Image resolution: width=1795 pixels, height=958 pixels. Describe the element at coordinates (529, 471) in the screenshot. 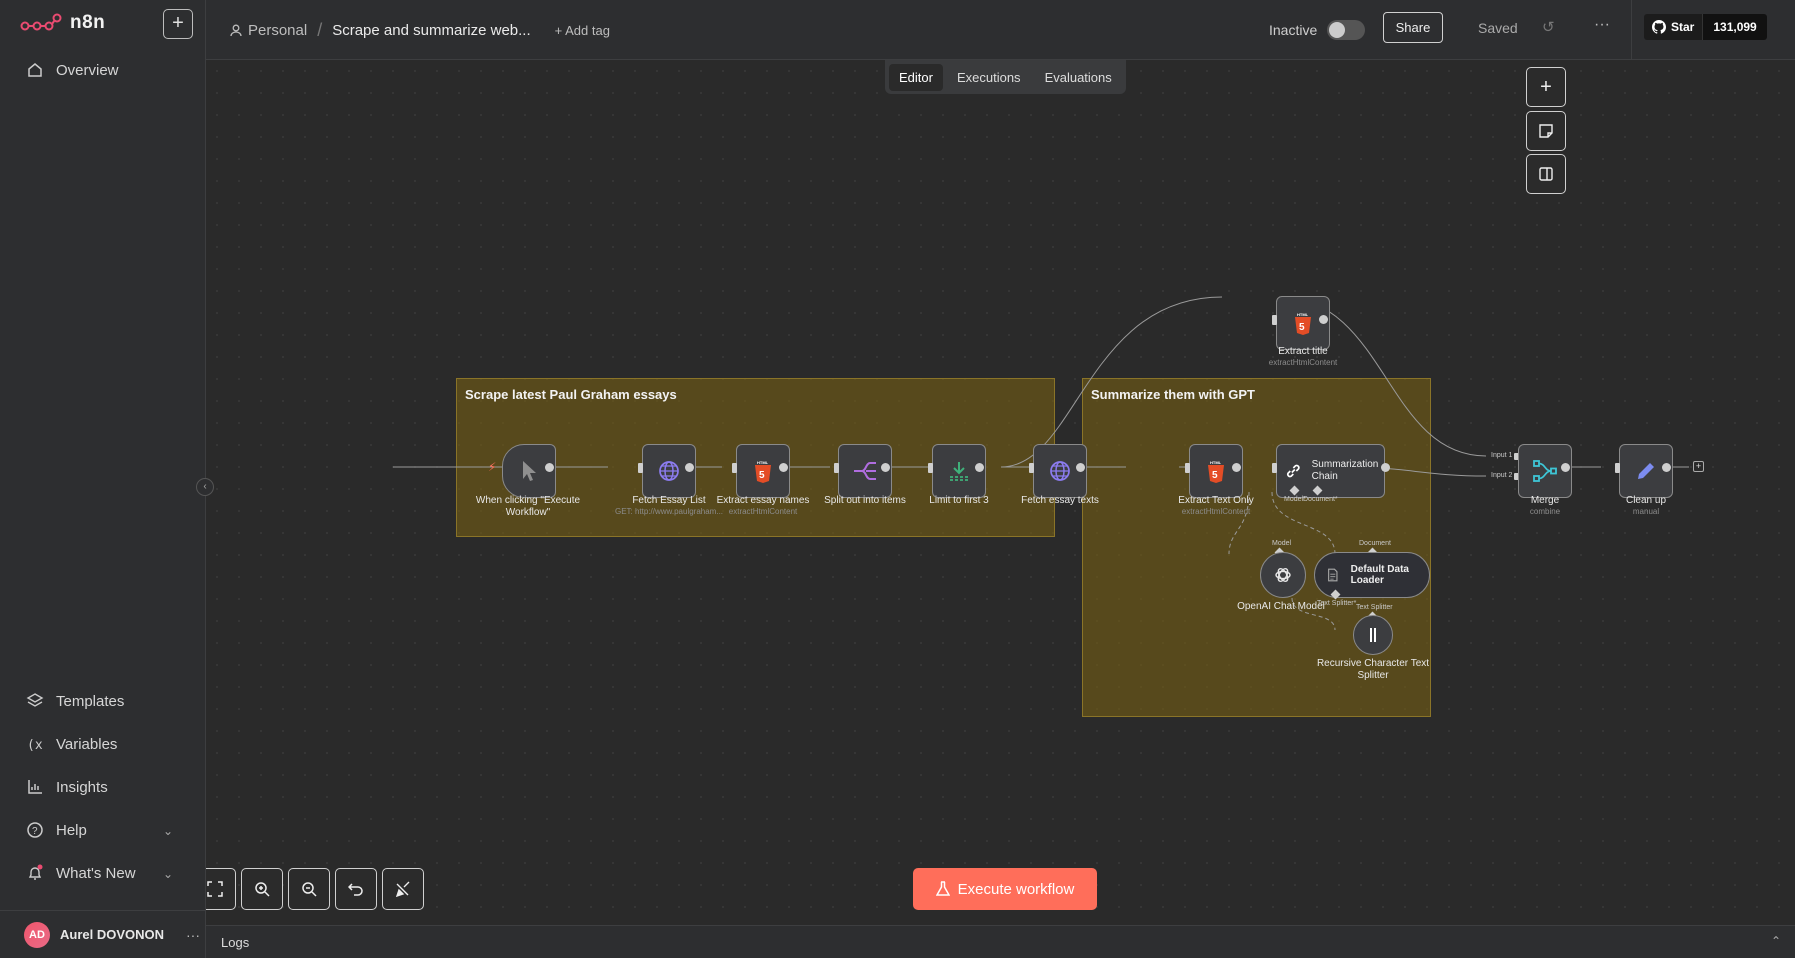

I see `cursor-icon` at that location.